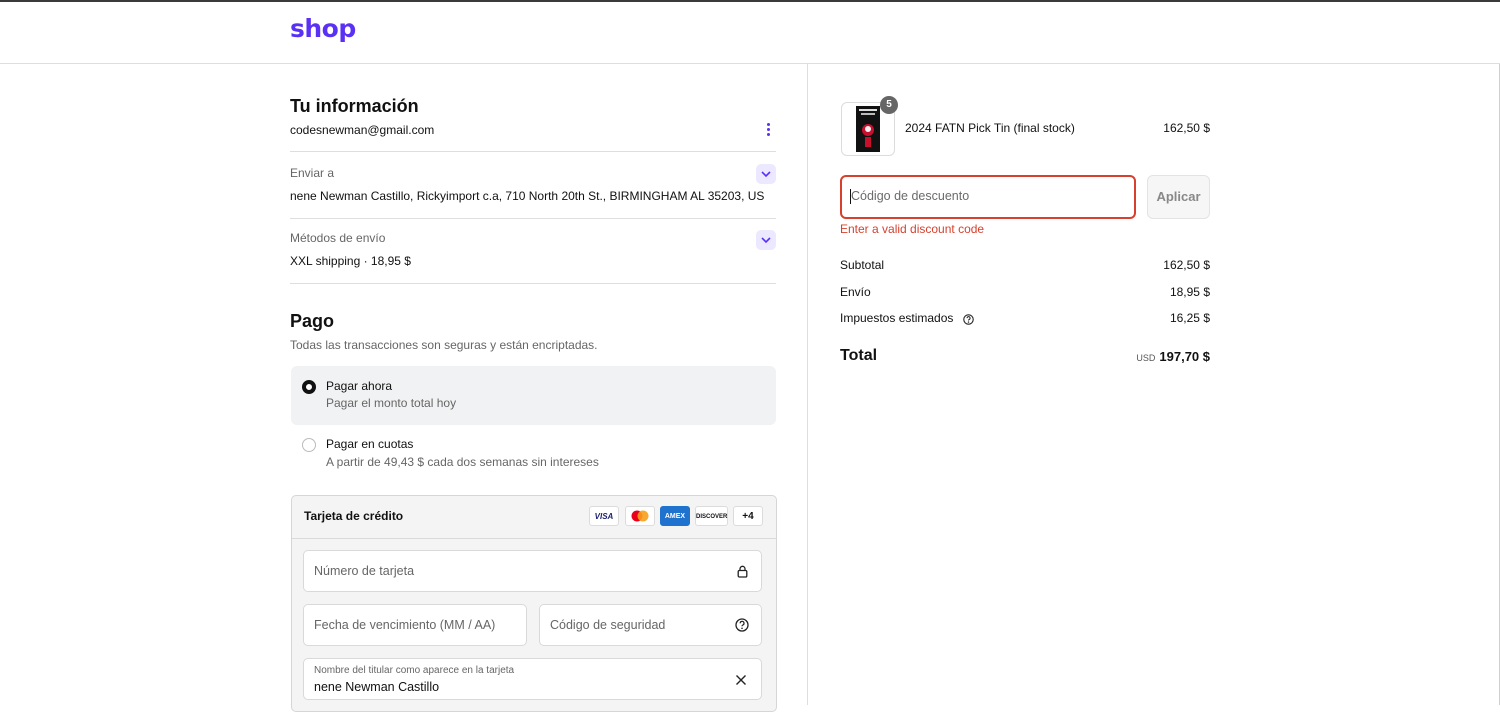  I want to click on shop-logo: shop, so click(323, 28).